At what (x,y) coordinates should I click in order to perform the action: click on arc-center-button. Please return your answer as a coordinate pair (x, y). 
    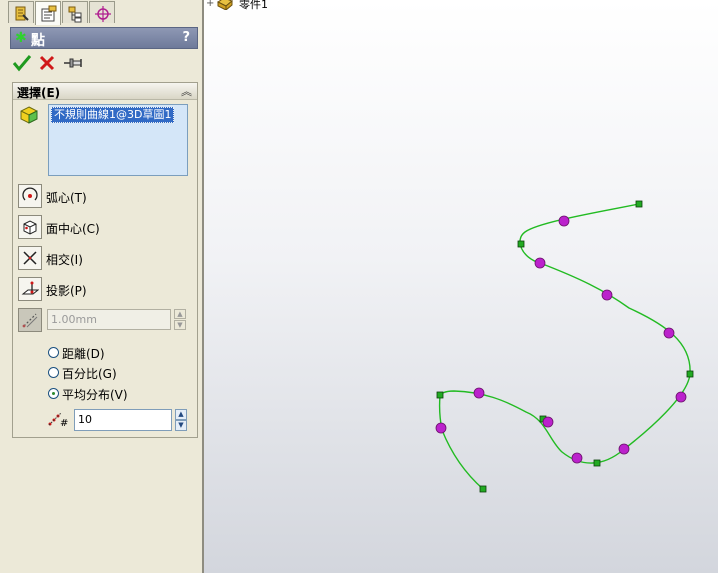
    Looking at the image, I should click on (30, 196).